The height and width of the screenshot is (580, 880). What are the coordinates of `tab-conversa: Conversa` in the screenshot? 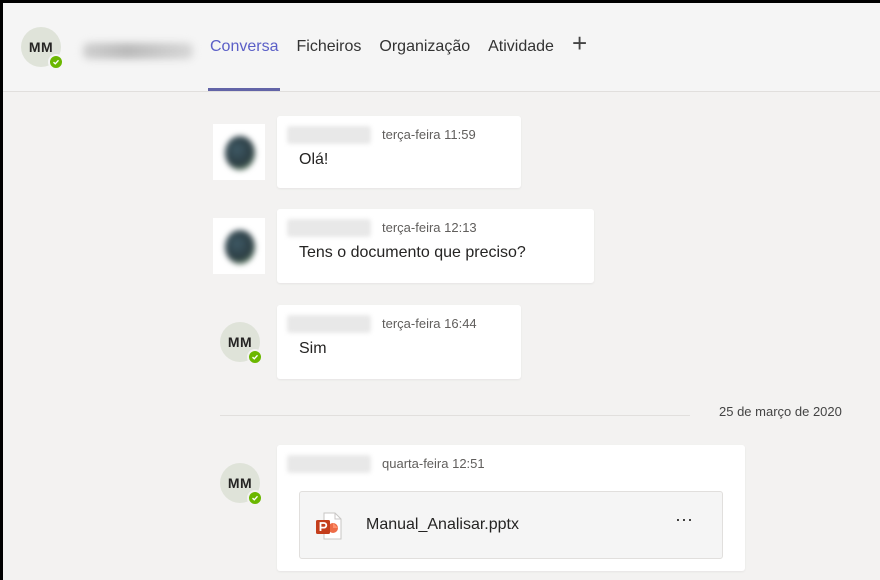 It's located at (244, 47).